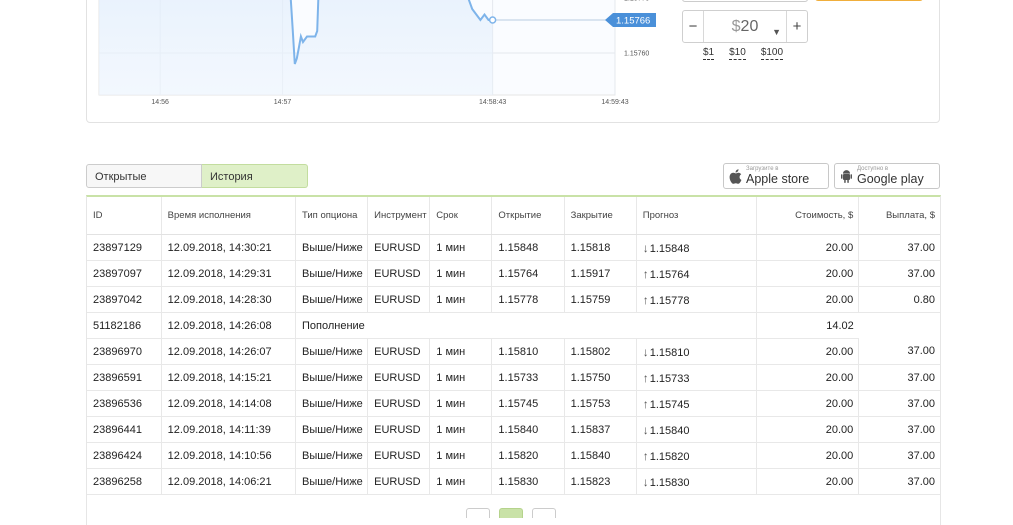 This screenshot has width=1013, height=525. I want to click on cell-forecast: ↓1.15840, so click(697, 429).